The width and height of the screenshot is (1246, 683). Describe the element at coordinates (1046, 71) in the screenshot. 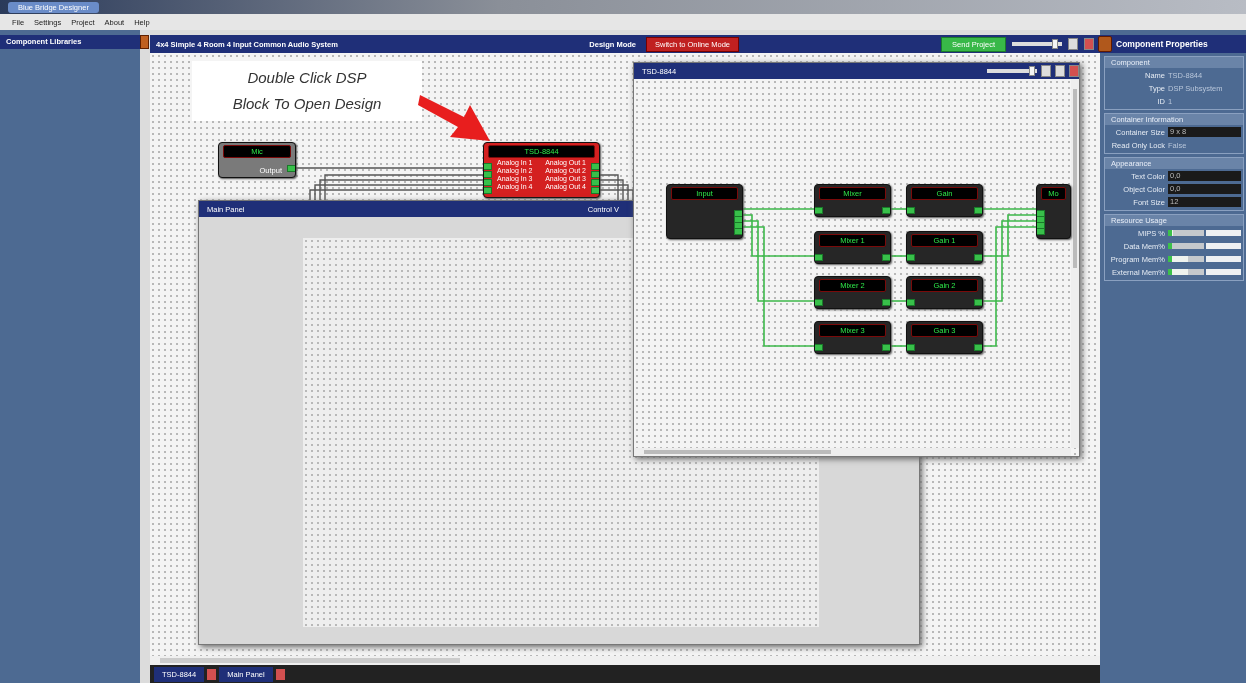

I see `minimize-button` at that location.